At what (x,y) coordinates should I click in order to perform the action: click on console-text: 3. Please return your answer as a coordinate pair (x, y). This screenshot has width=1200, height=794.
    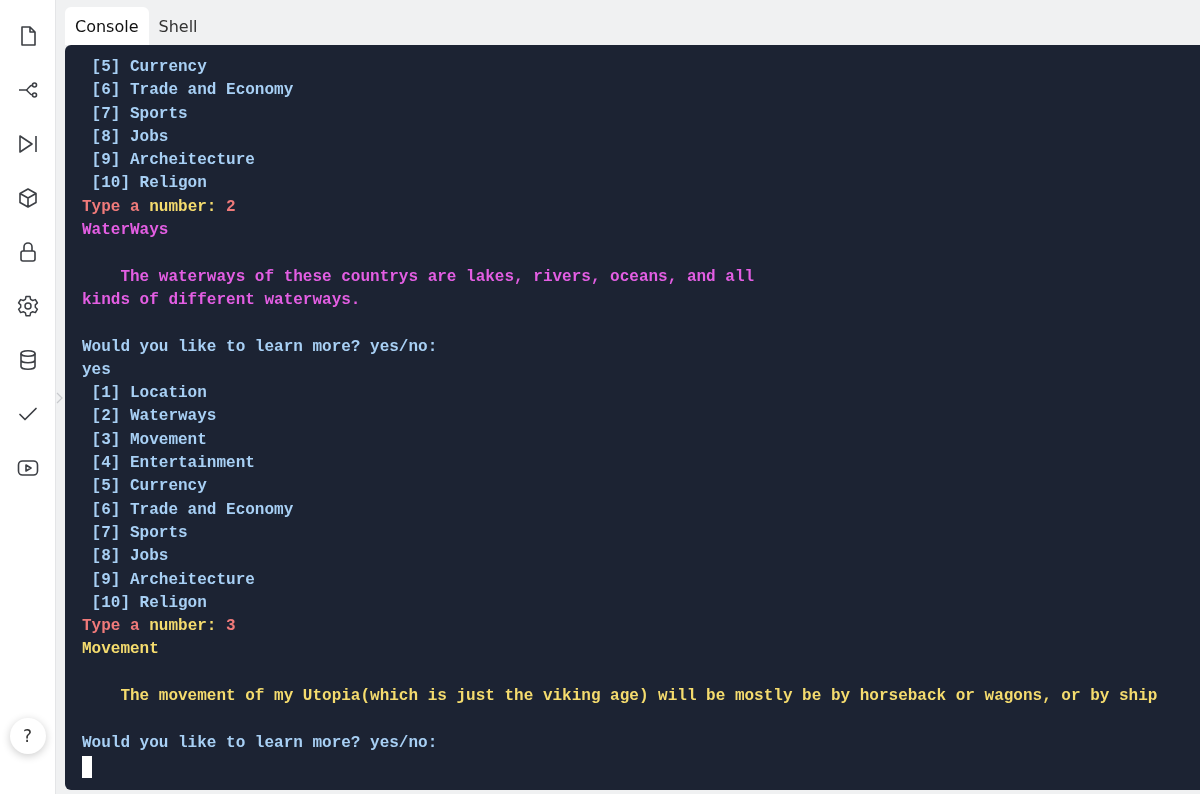
    Looking at the image, I should click on (231, 626).